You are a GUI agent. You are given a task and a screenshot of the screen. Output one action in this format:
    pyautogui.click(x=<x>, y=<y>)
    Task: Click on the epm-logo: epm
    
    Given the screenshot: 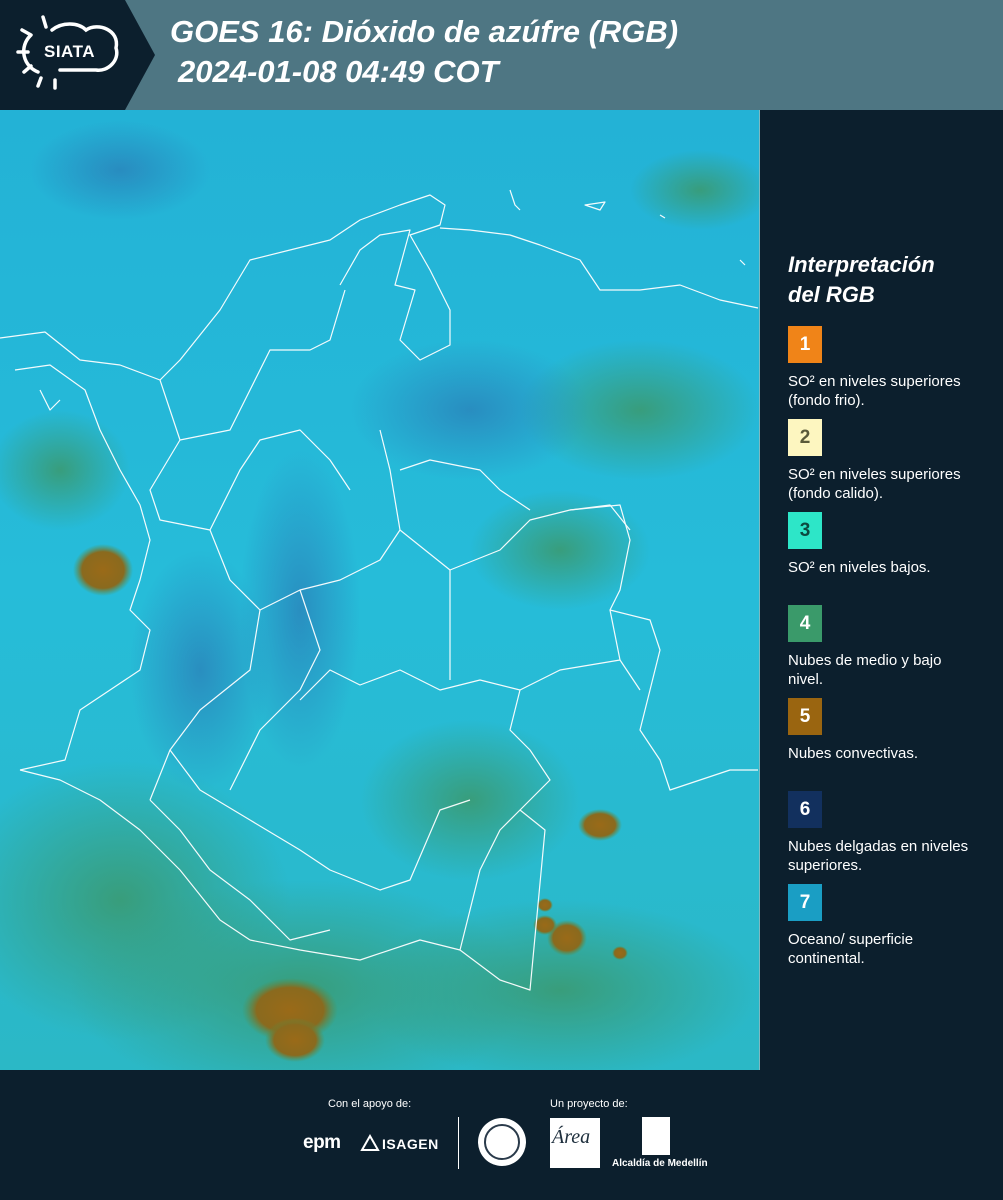 What is the action you would take?
    pyautogui.click(x=322, y=1142)
    